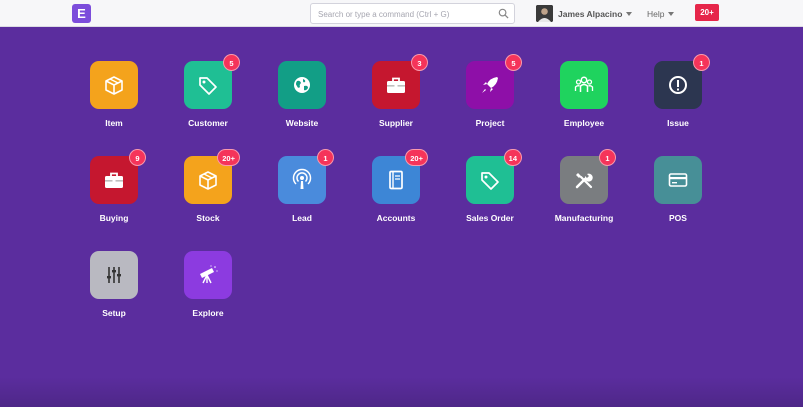  Describe the element at coordinates (208, 313) in the screenshot. I see `module-label: Explore` at that location.